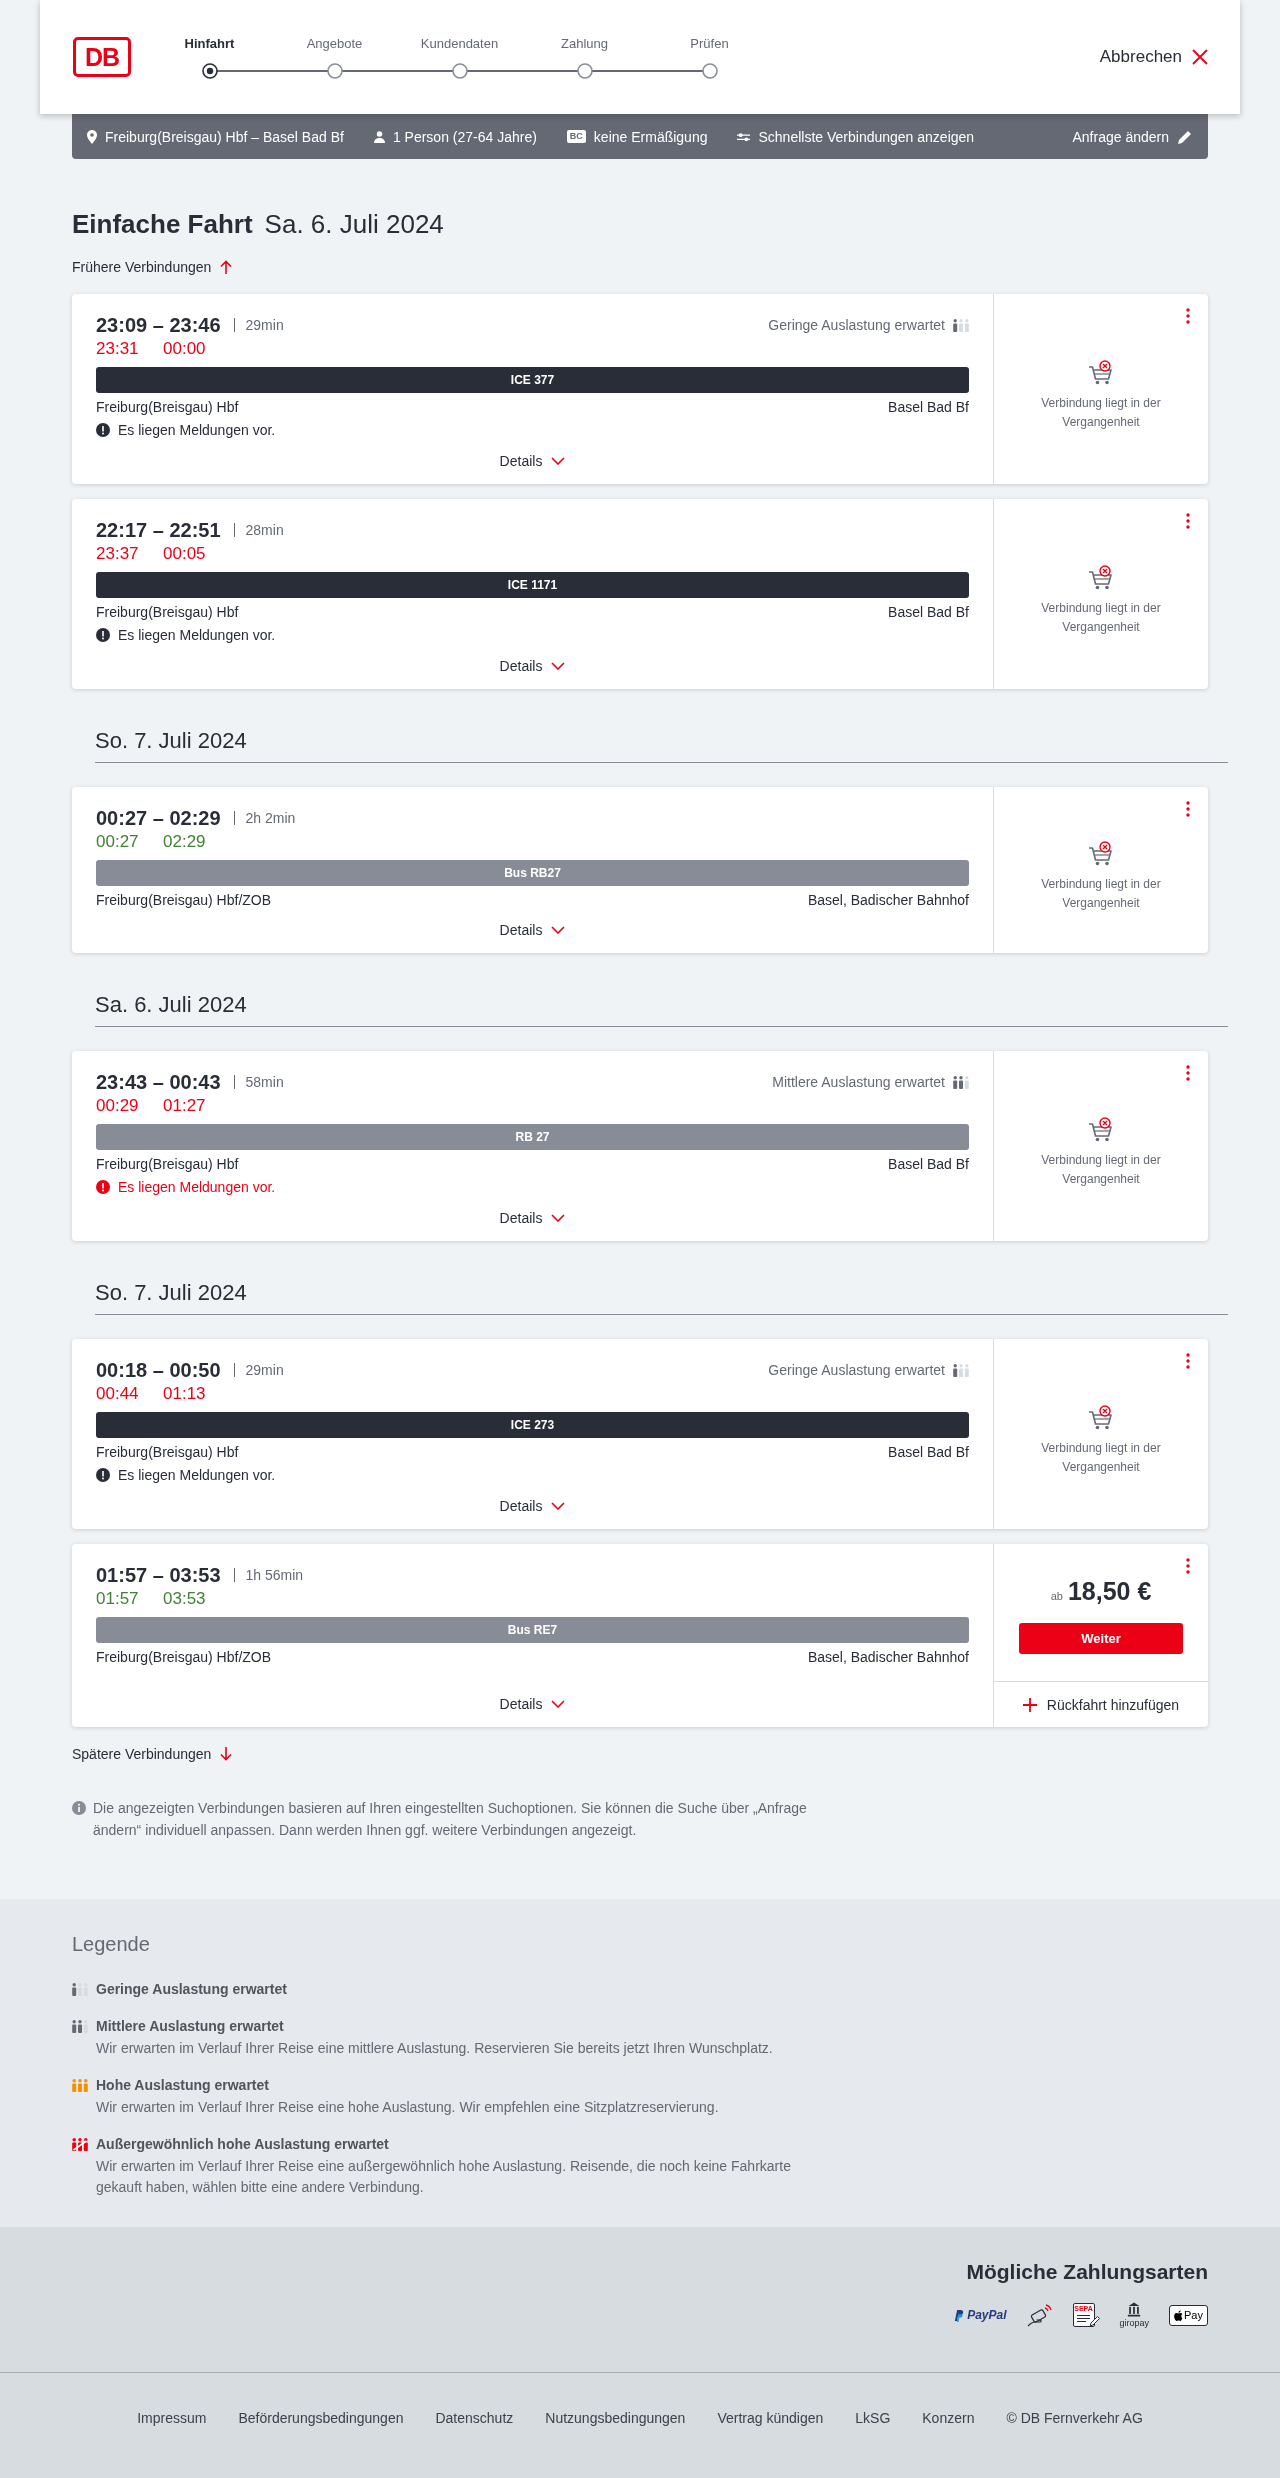 The height and width of the screenshot is (2478, 1280). Describe the element at coordinates (744, 136) in the screenshot. I see `filter-sliders-icon` at that location.